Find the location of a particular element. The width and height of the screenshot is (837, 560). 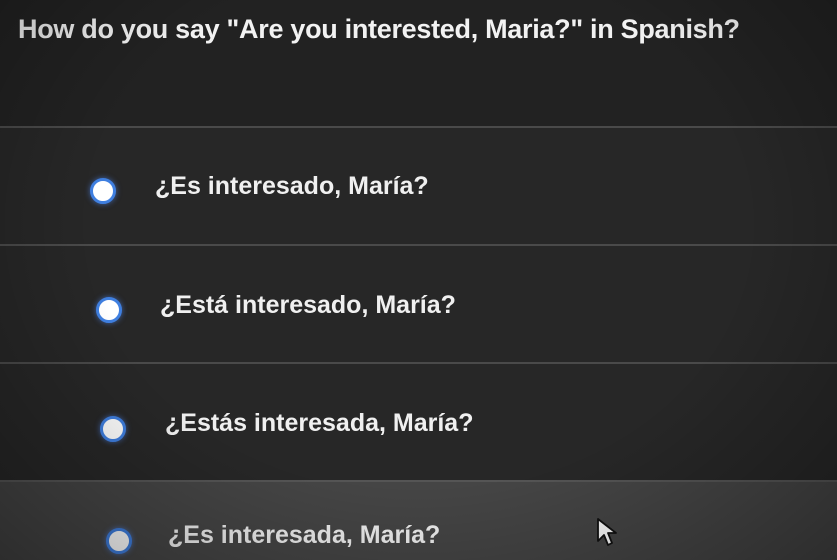

answer-option-label: ¿Es interesada, María? is located at coordinates (304, 535).